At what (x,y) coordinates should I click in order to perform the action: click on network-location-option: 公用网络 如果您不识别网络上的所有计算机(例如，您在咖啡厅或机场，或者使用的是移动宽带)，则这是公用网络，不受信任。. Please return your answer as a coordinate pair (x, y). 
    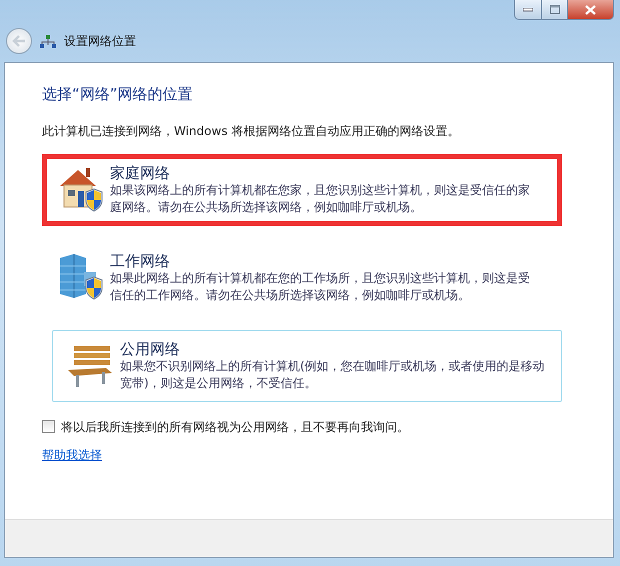
    Looking at the image, I should click on (307, 366).